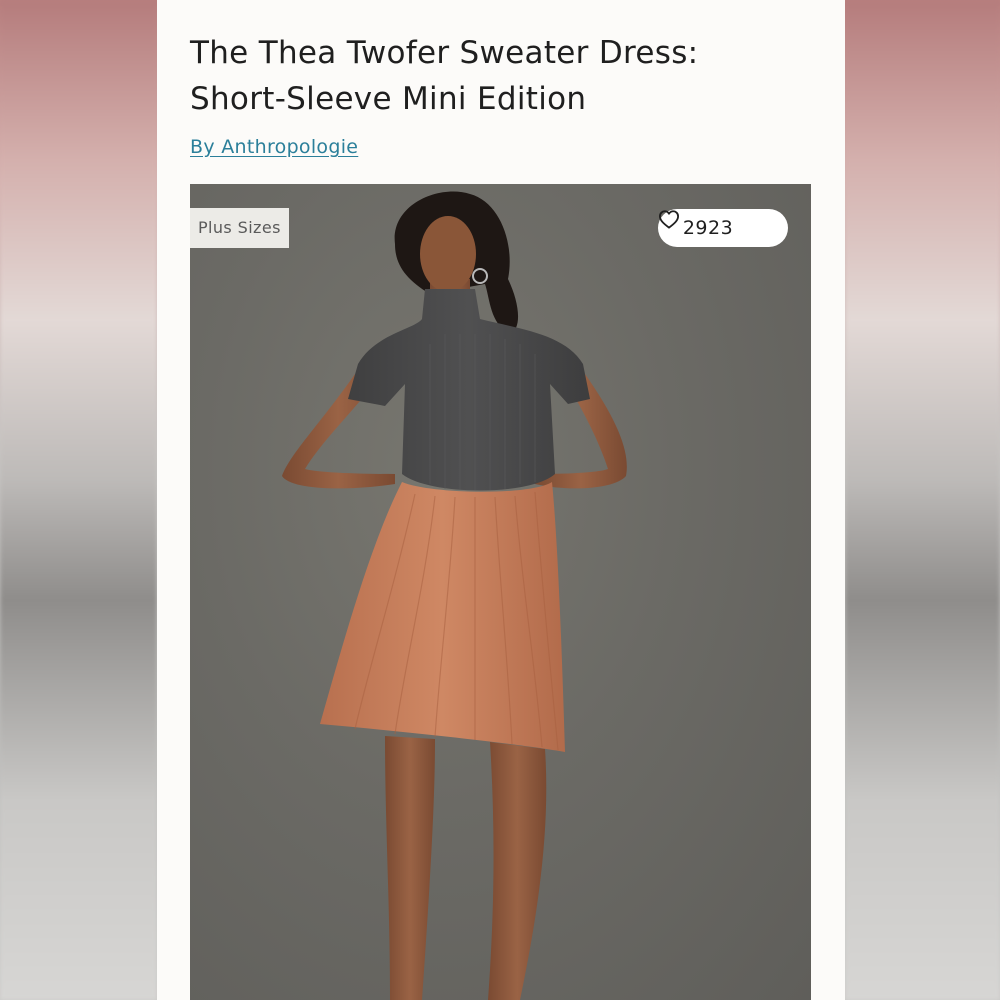 This screenshot has width=1000, height=1000. What do you see at coordinates (708, 228) in the screenshot?
I see `favorite-count: 2923` at bounding box center [708, 228].